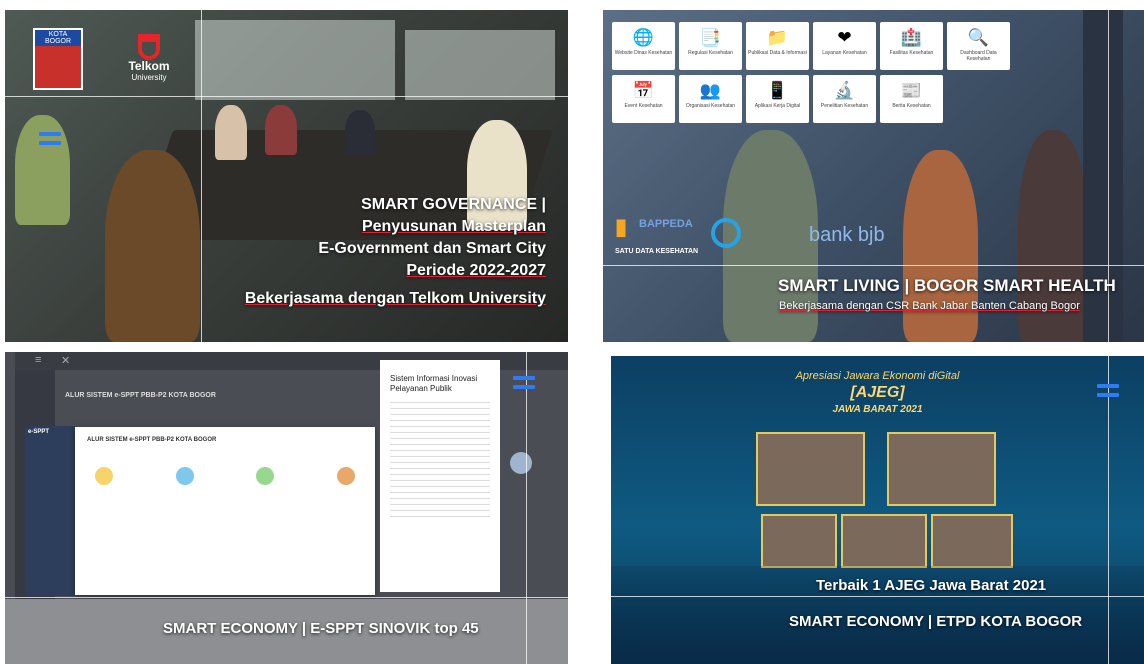  What do you see at coordinates (666, 224) in the screenshot?
I see `bappeda-logo: BAPPEDA` at bounding box center [666, 224].